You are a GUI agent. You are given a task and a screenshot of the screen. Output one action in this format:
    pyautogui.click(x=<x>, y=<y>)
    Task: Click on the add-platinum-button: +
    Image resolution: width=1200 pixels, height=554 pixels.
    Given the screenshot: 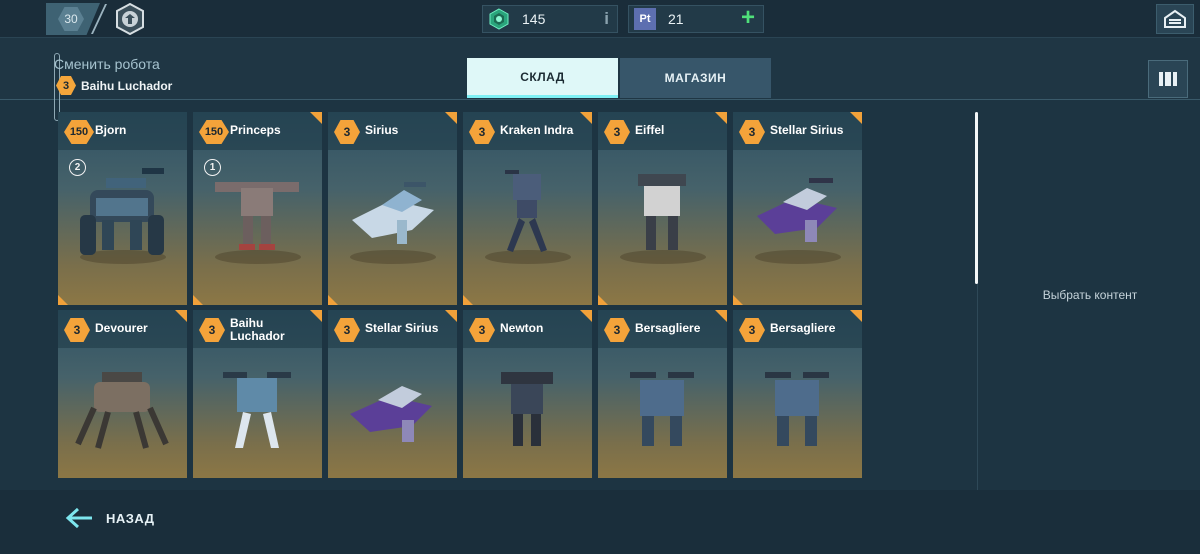 What is the action you would take?
    pyautogui.click(x=748, y=18)
    